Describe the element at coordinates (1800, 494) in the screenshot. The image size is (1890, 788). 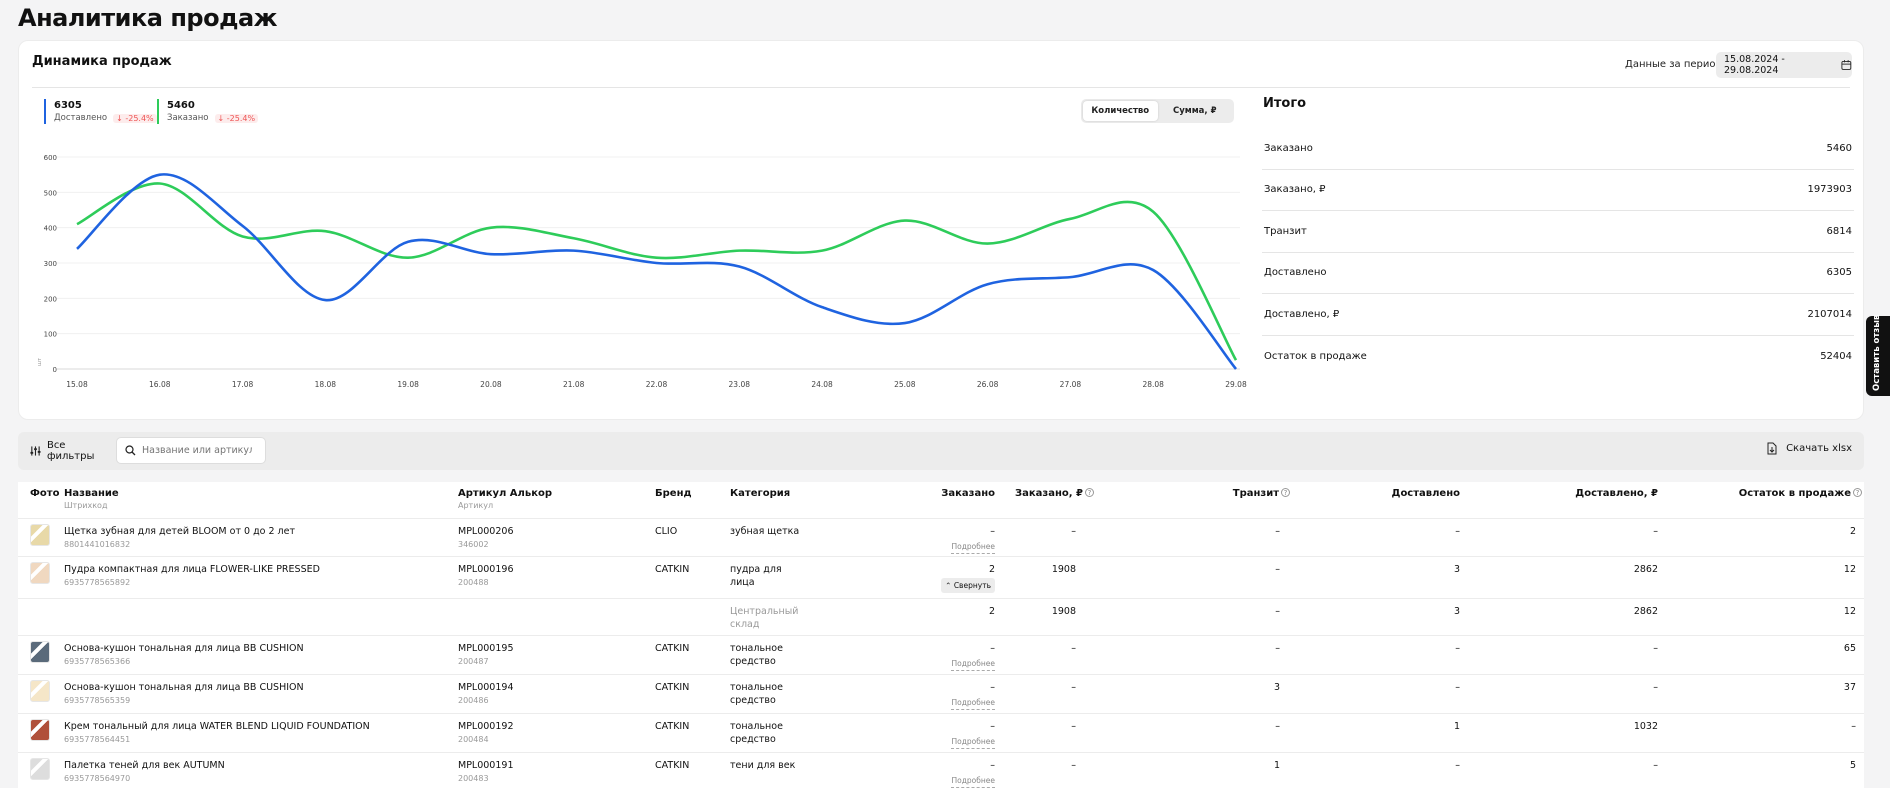
I see `th-stock: Остаток в продаже?` at that location.